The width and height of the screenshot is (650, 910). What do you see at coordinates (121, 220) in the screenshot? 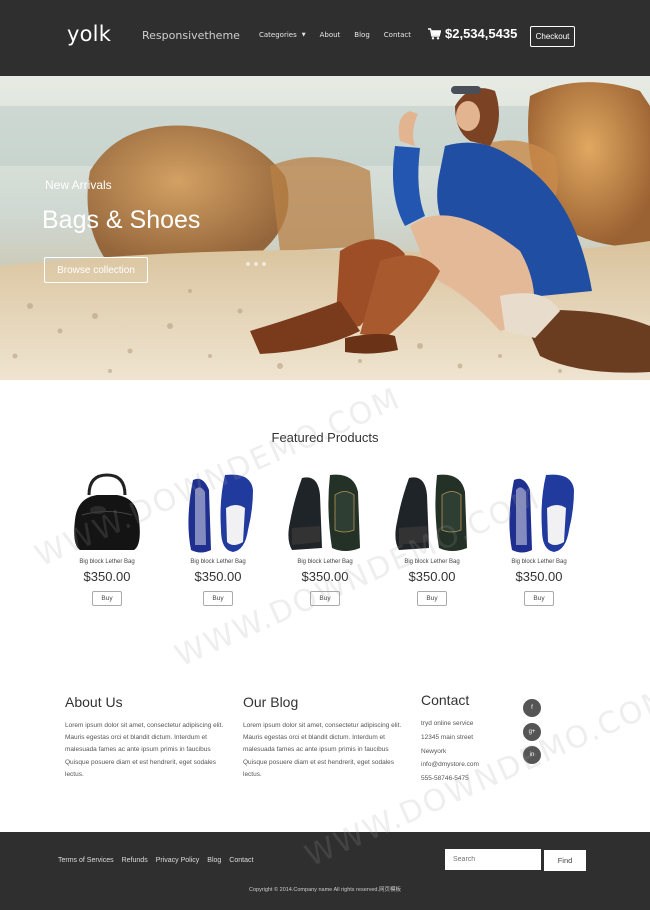
I see `hero-title: Bags & Shoes` at bounding box center [121, 220].